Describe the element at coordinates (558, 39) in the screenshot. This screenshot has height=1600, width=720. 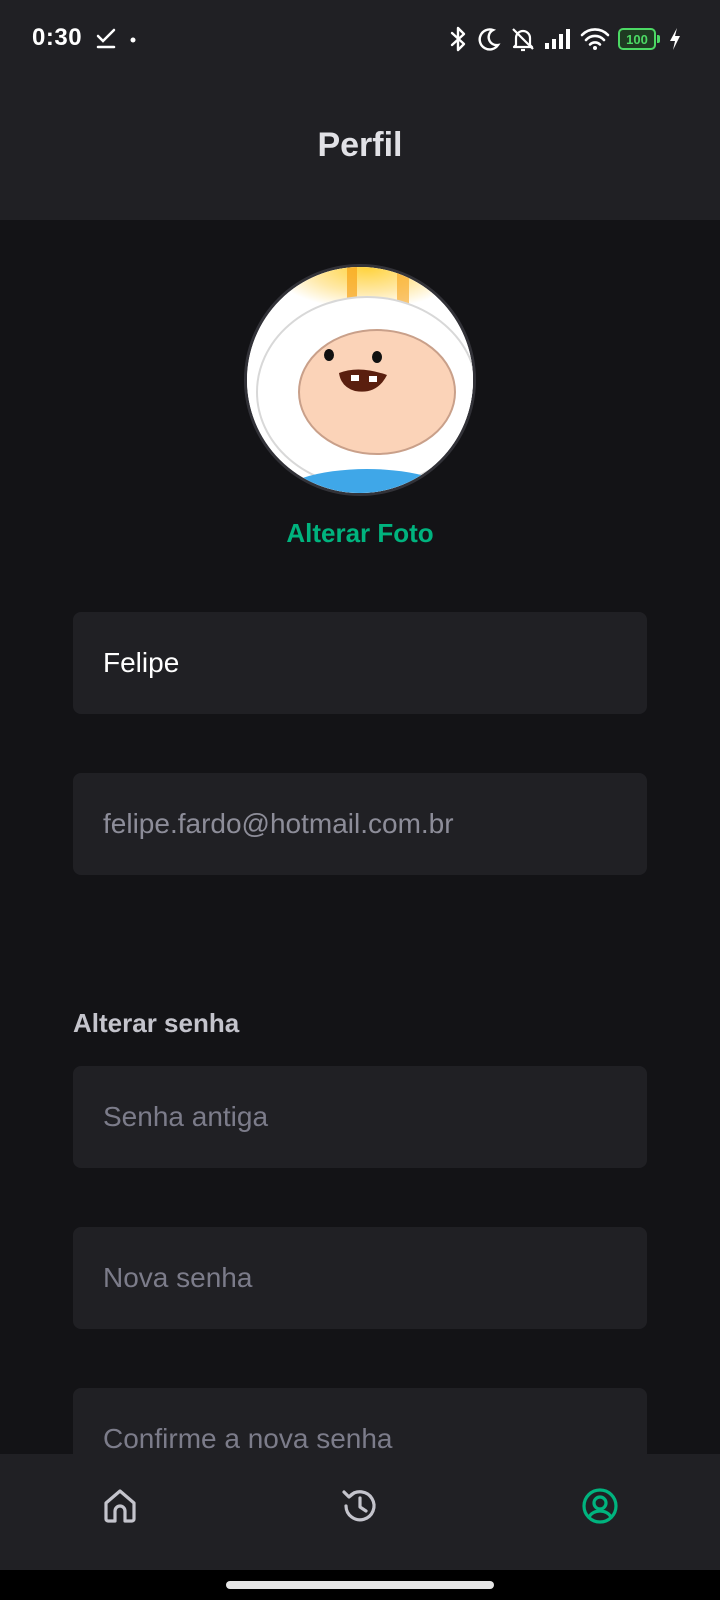
I see `signal-icon` at that location.